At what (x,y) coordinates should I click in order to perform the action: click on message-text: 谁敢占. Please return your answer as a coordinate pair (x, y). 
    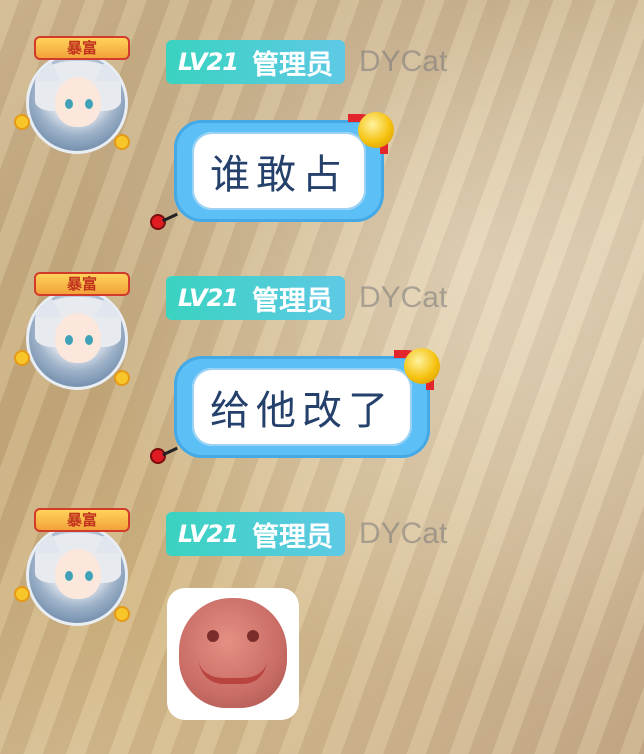
    Looking at the image, I should click on (279, 171).